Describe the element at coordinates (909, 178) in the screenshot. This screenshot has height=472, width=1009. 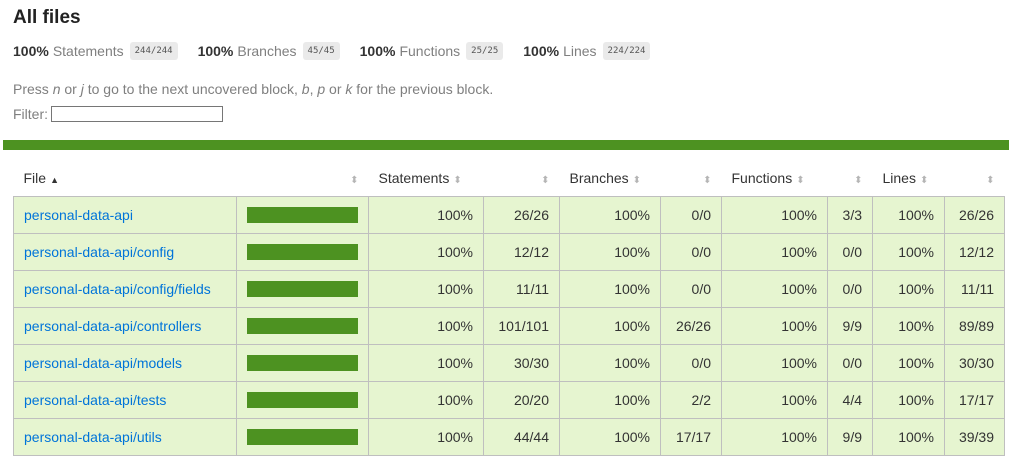
I see `header-lines: Lines ⬍` at that location.